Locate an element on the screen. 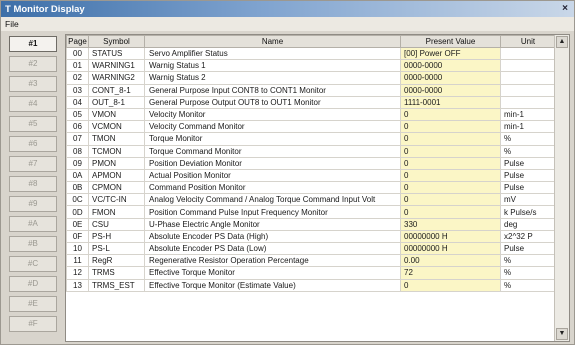 The image size is (575, 345). cell-symbol: PMON is located at coordinates (116, 163).